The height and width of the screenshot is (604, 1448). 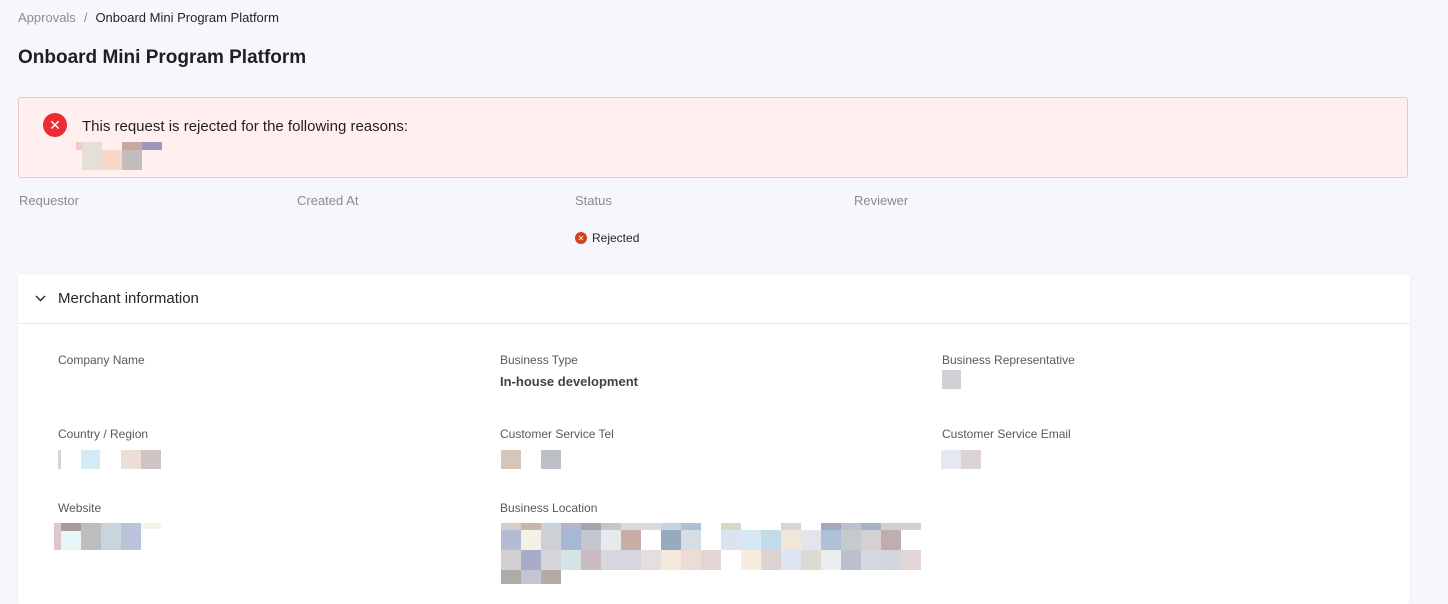 I want to click on created-at-label: Created At, so click(x=328, y=200).